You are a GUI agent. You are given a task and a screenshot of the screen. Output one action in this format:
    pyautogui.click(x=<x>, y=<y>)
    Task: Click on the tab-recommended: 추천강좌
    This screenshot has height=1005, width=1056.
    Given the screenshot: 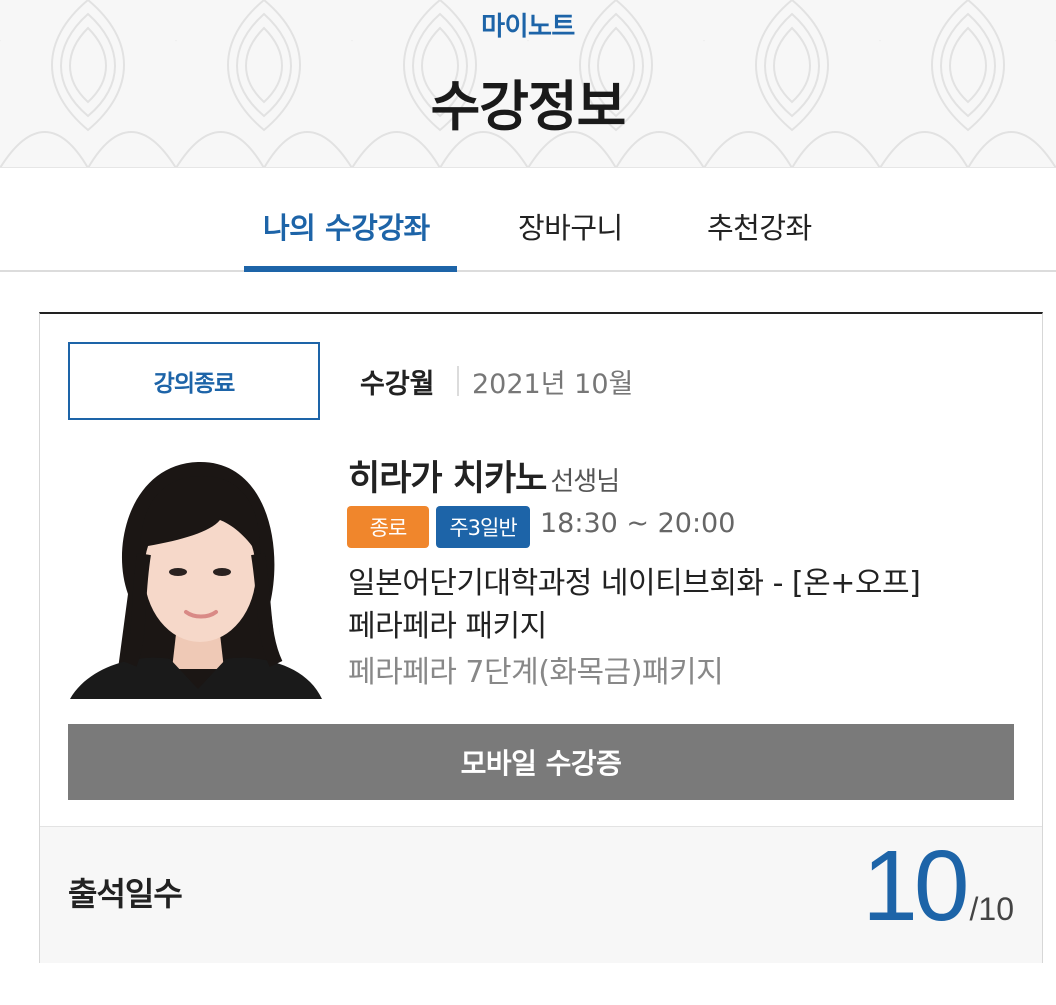 What is the action you would take?
    pyautogui.click(x=759, y=226)
    